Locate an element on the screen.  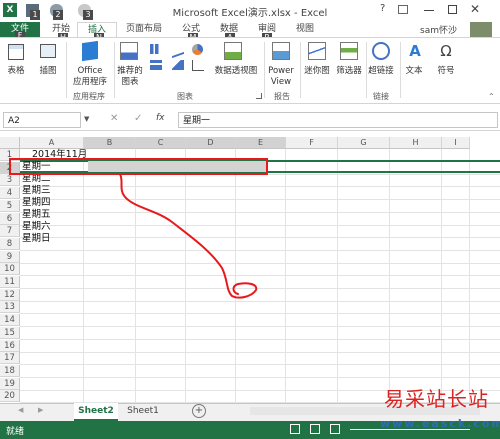
add-sheet-button: + is located at coordinates (199, 411).